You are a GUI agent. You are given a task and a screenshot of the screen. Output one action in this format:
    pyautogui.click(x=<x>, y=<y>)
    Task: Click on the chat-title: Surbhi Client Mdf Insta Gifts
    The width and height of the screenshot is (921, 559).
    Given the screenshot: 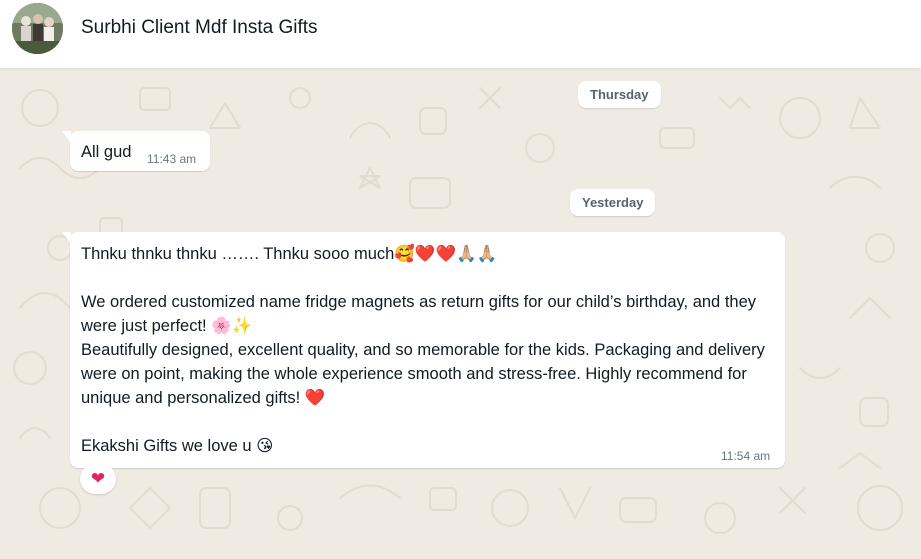 What is the action you would take?
    pyautogui.click(x=199, y=28)
    